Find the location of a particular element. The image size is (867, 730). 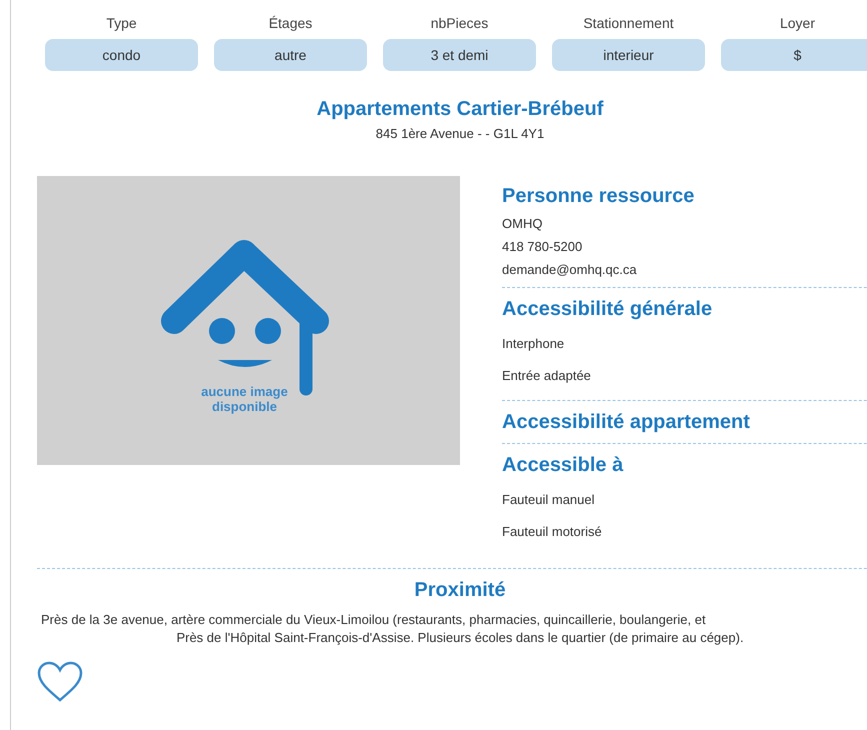

filter-label: Type is located at coordinates (121, 23).